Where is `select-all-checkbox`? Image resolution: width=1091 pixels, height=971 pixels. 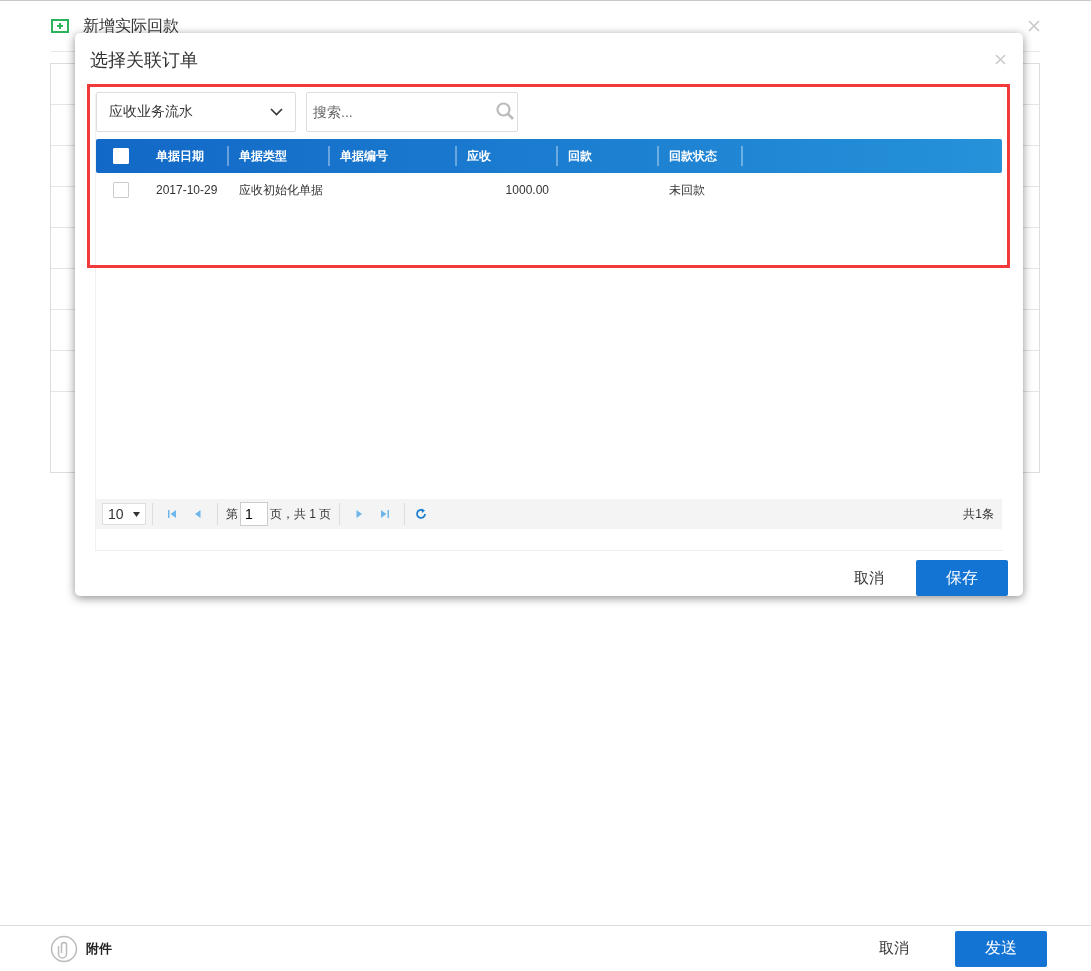 select-all-checkbox is located at coordinates (121, 156).